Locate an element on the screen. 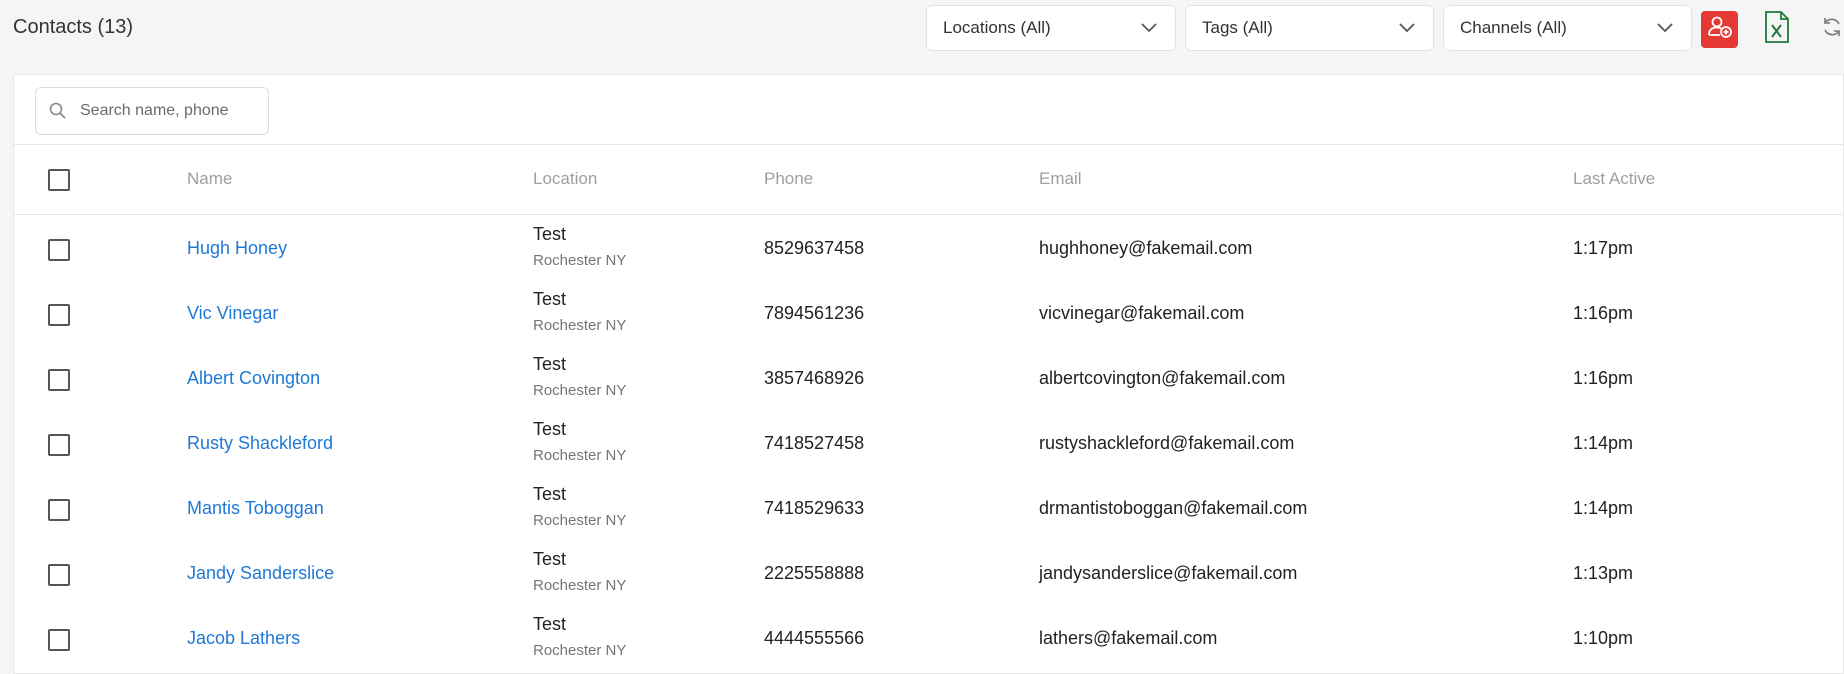  select-all-checkbox is located at coordinates (59, 180).